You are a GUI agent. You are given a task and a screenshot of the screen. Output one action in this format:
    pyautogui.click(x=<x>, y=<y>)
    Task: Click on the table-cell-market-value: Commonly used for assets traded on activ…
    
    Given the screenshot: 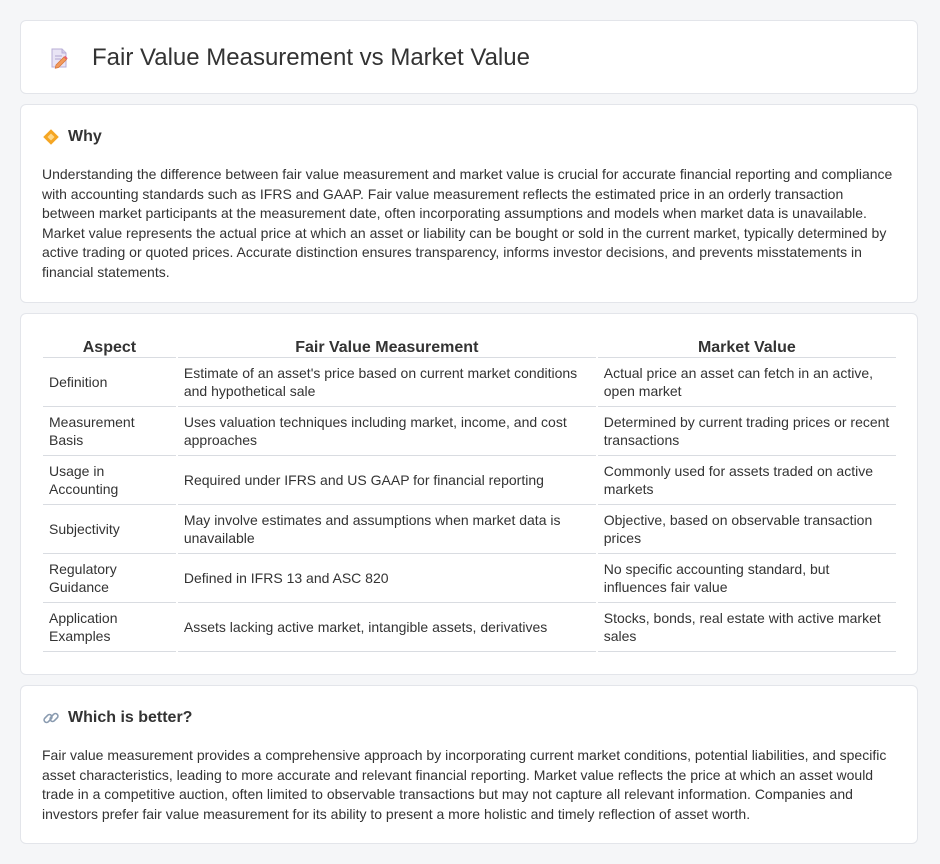 What is the action you would take?
    pyautogui.click(x=746, y=480)
    